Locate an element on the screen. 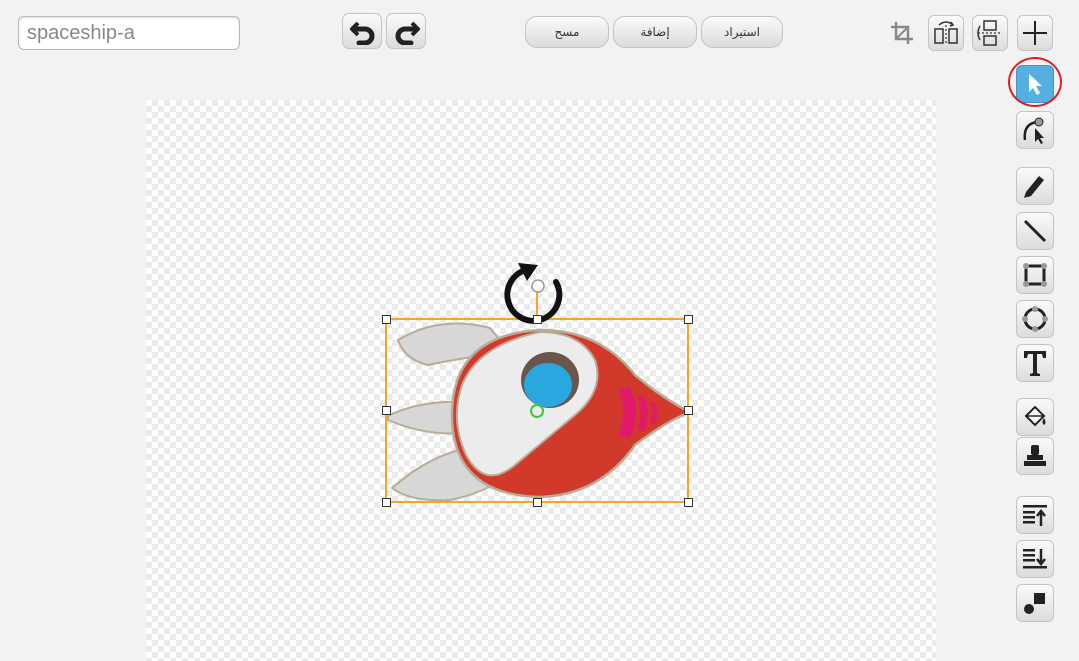  bring-forward-button is located at coordinates (1035, 515).